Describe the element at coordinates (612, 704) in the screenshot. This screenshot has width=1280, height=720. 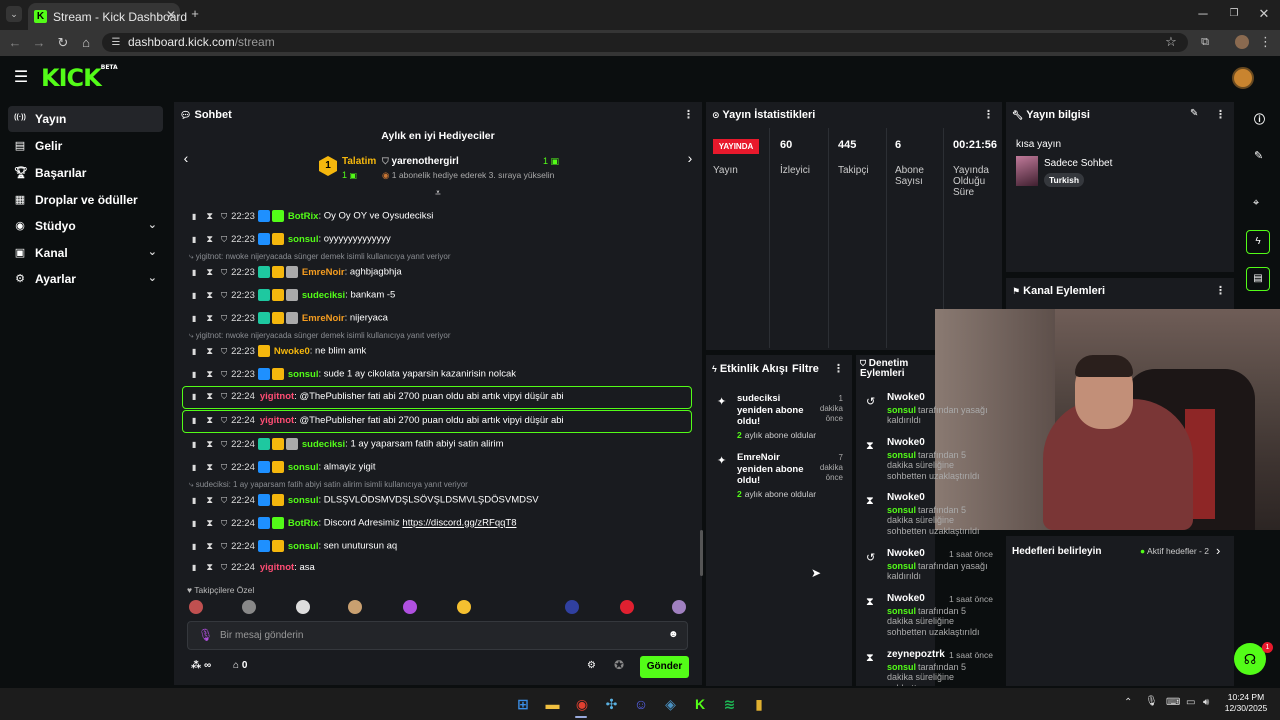
I see `app-icon: ✣` at that location.